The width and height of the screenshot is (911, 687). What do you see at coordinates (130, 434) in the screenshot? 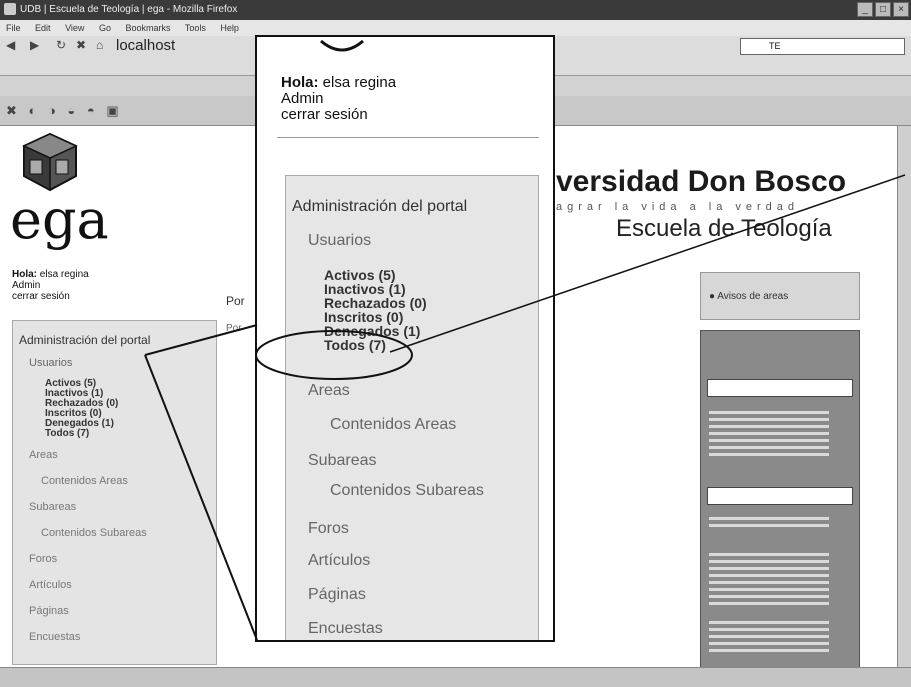
I see `users-all-link: Todos (7)` at bounding box center [130, 434].